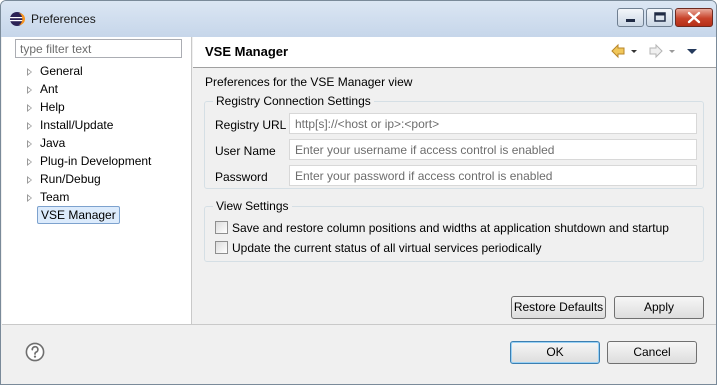  What do you see at coordinates (656, 51) in the screenshot?
I see `forward-arrow-icon` at bounding box center [656, 51].